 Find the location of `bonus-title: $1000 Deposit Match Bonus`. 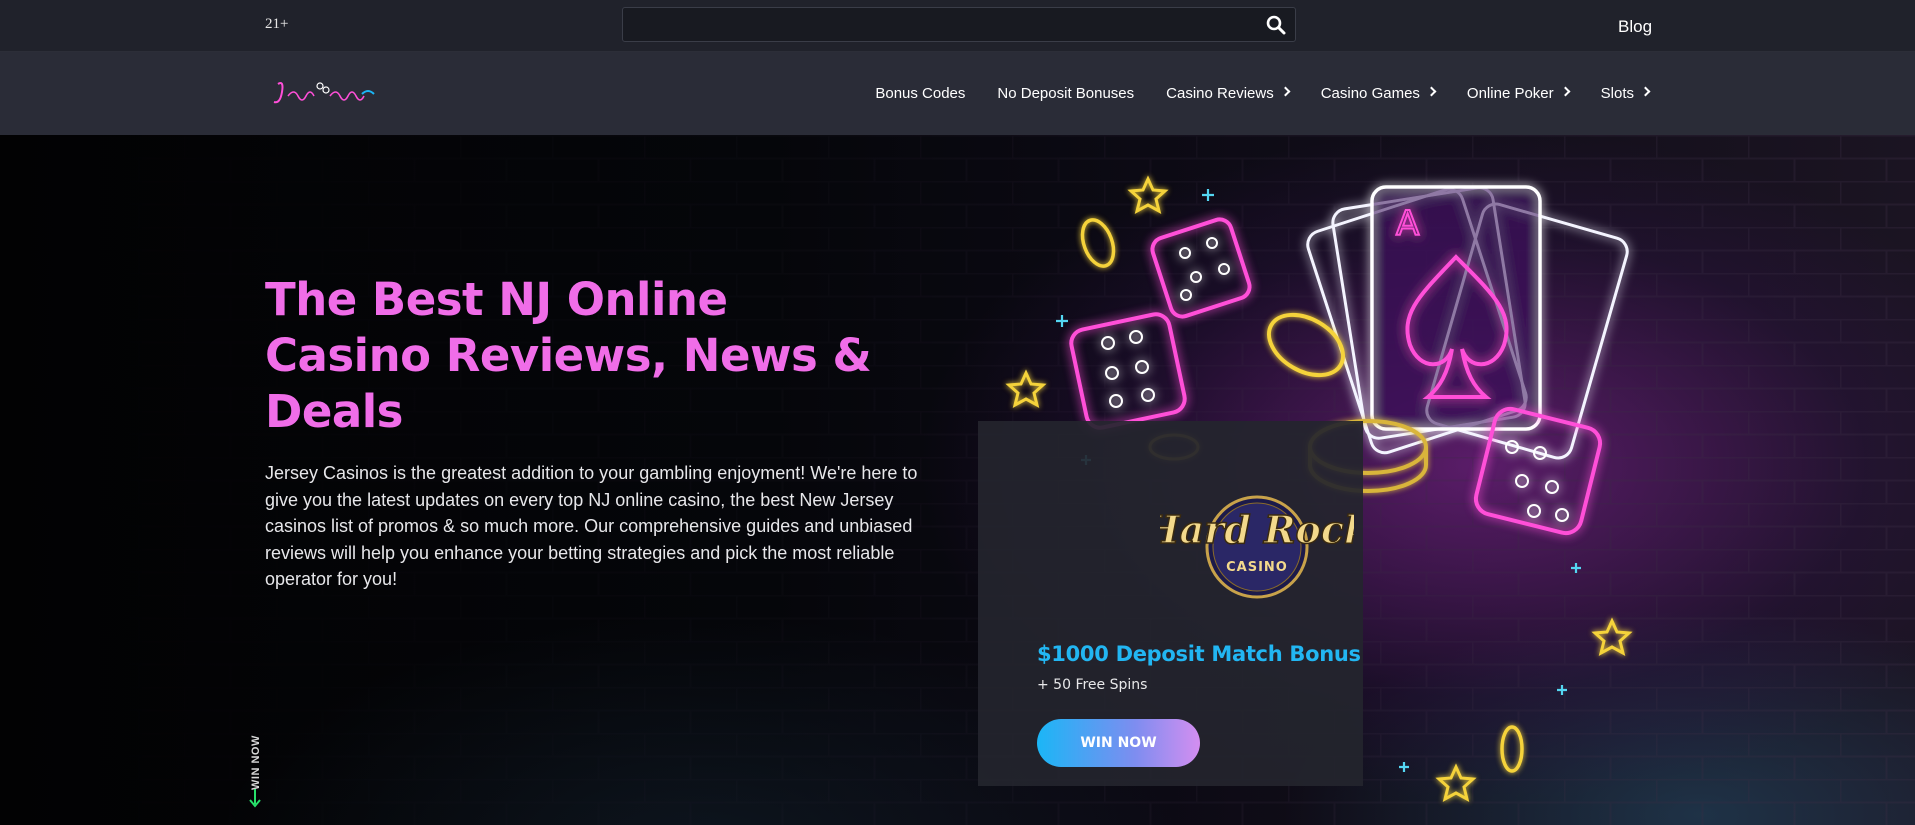

bonus-title: $1000 Deposit Match Bonus is located at coordinates (1199, 654).